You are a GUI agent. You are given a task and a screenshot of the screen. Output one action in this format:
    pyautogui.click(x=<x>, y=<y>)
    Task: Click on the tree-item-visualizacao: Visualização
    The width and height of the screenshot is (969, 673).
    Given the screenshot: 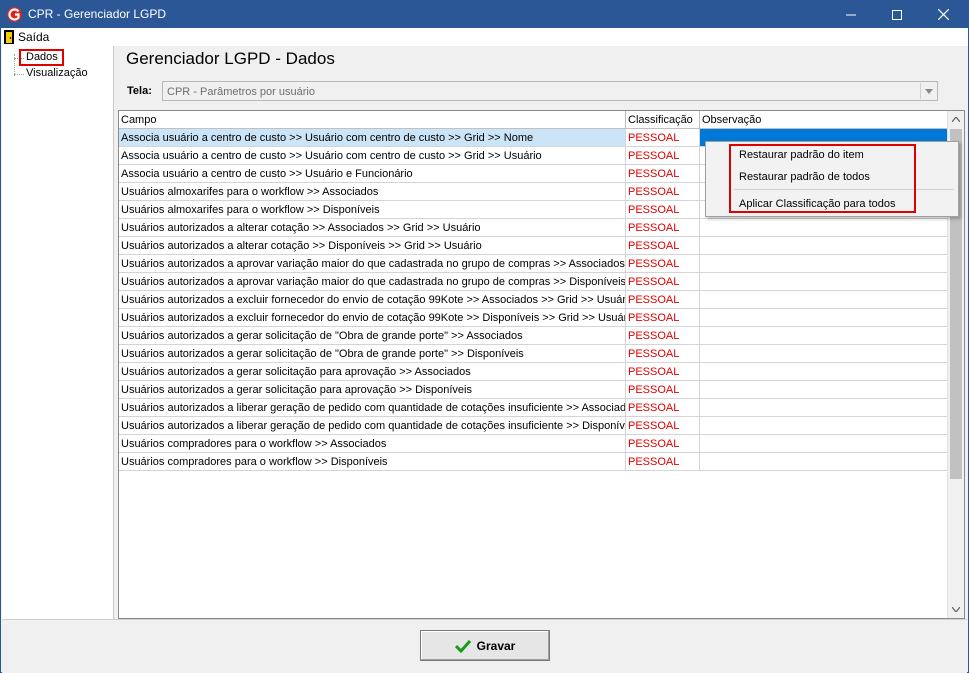 What is the action you would take?
    pyautogui.click(x=57, y=73)
    